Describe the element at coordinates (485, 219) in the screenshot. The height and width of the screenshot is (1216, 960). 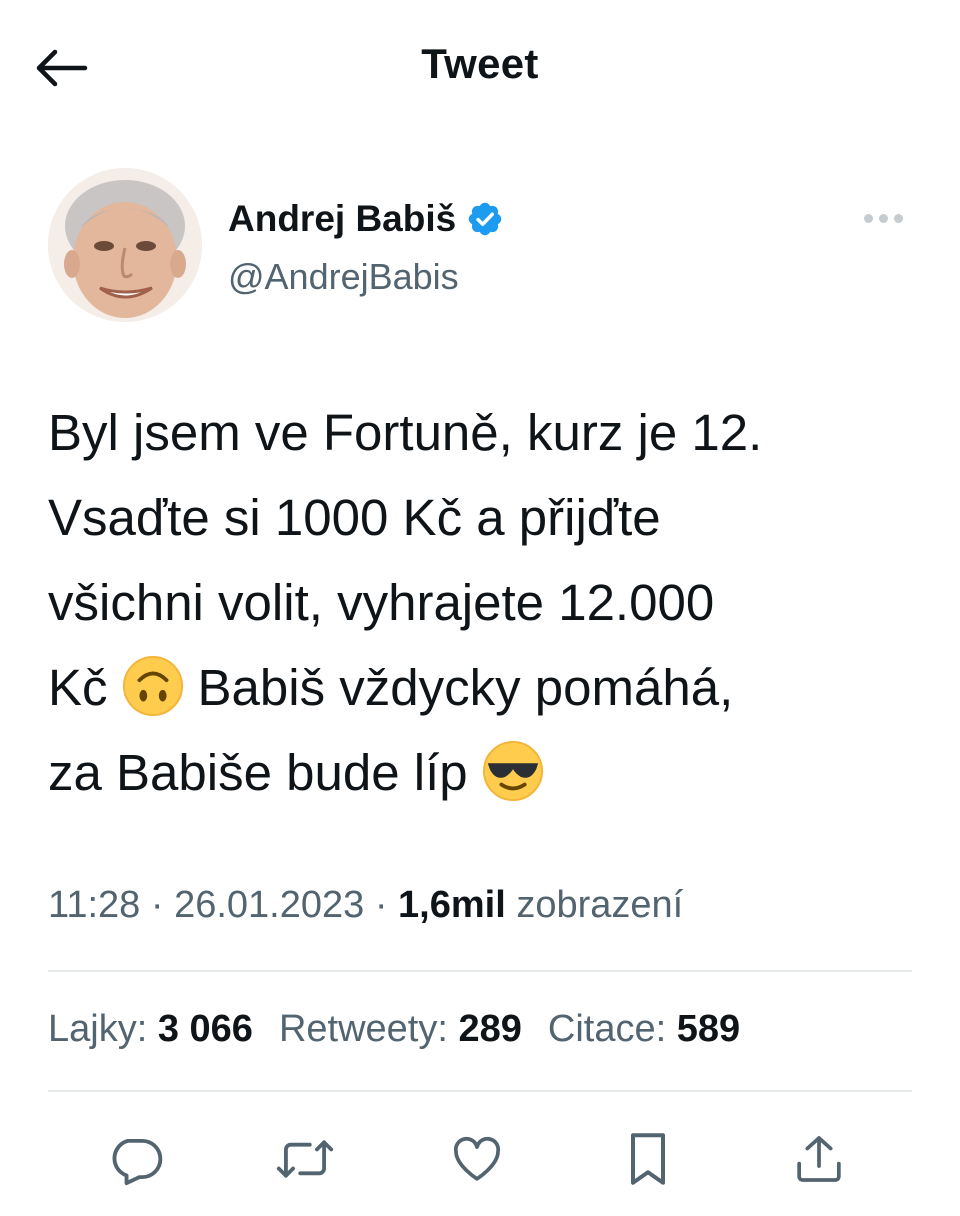
I see `verified-badge-icon` at that location.